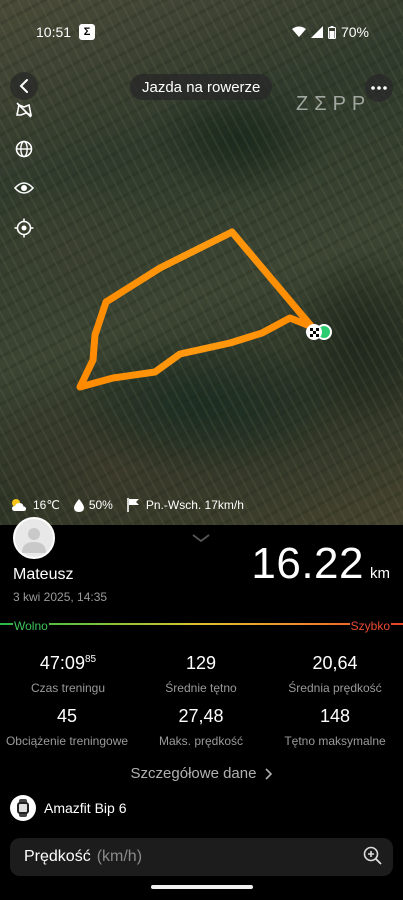 This screenshot has height=900, width=403. I want to click on signal-icon, so click(316, 32).